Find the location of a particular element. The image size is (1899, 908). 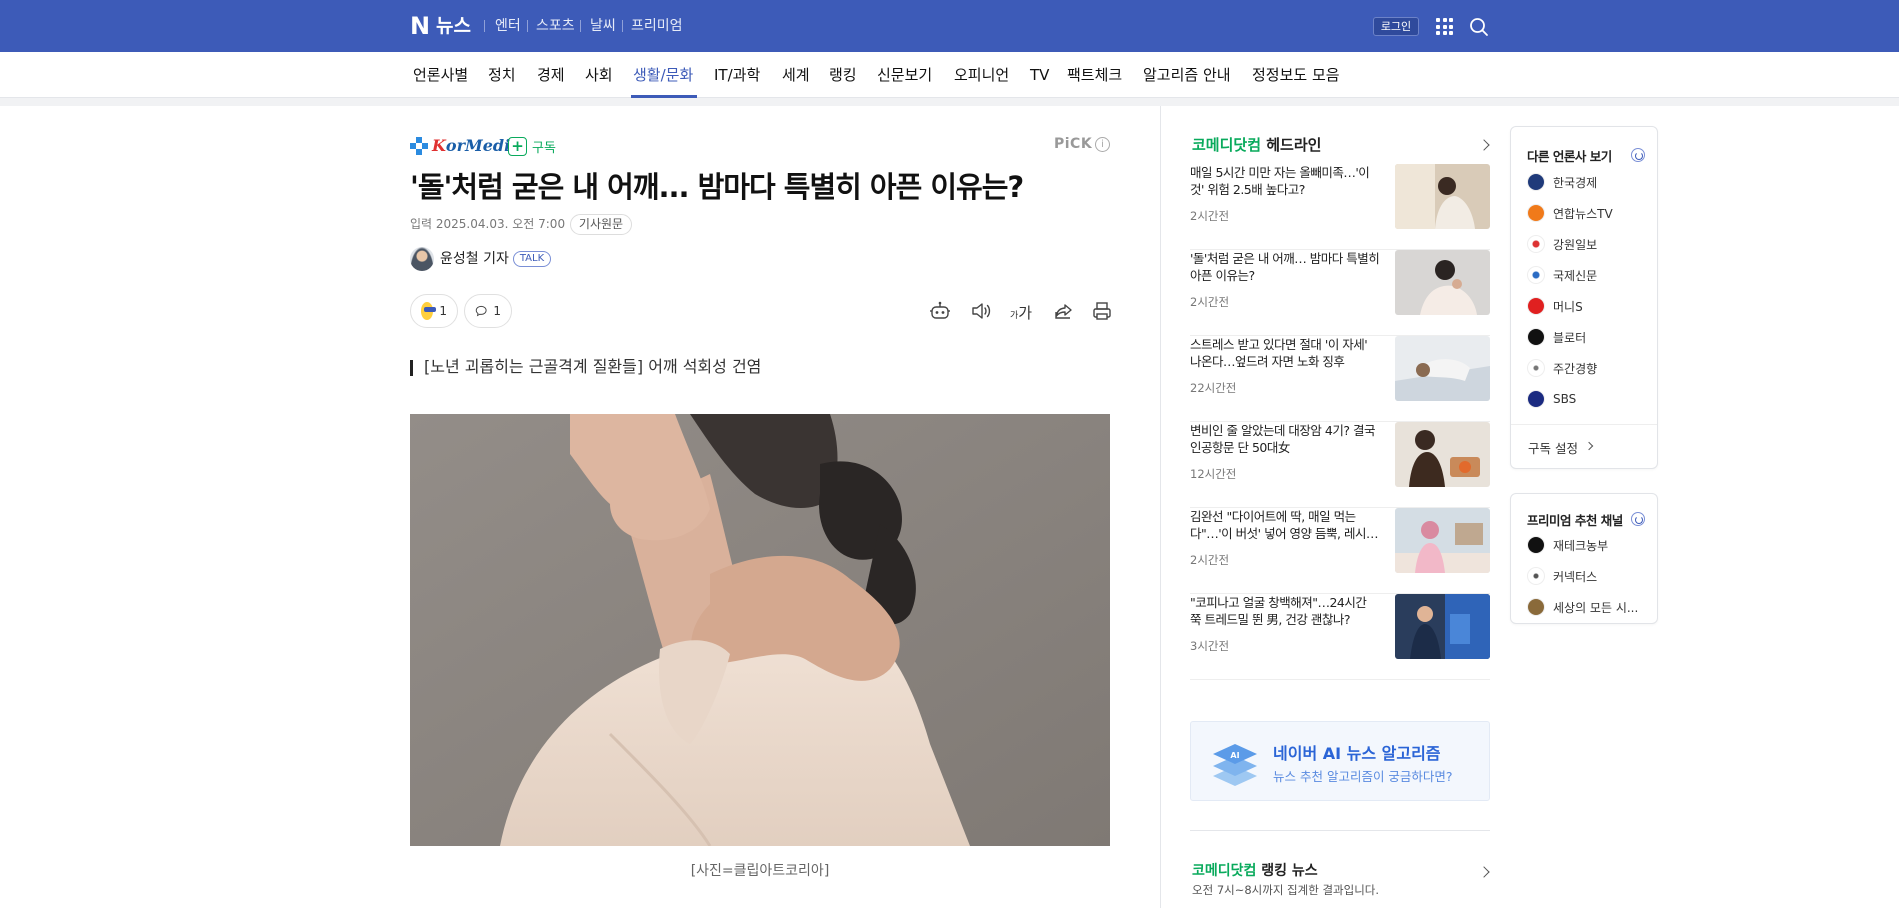

article-date: 입력 2025.04.03. 오전 7:00 is located at coordinates (488, 224).